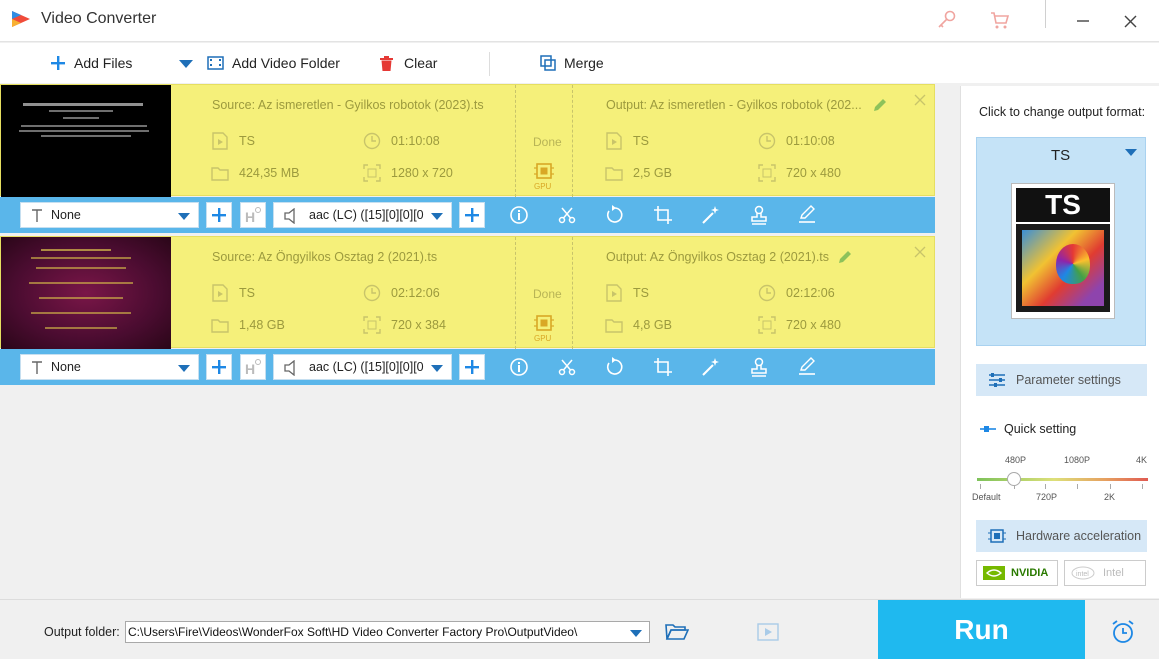  I want to click on quality-slider, so click(1062, 479).